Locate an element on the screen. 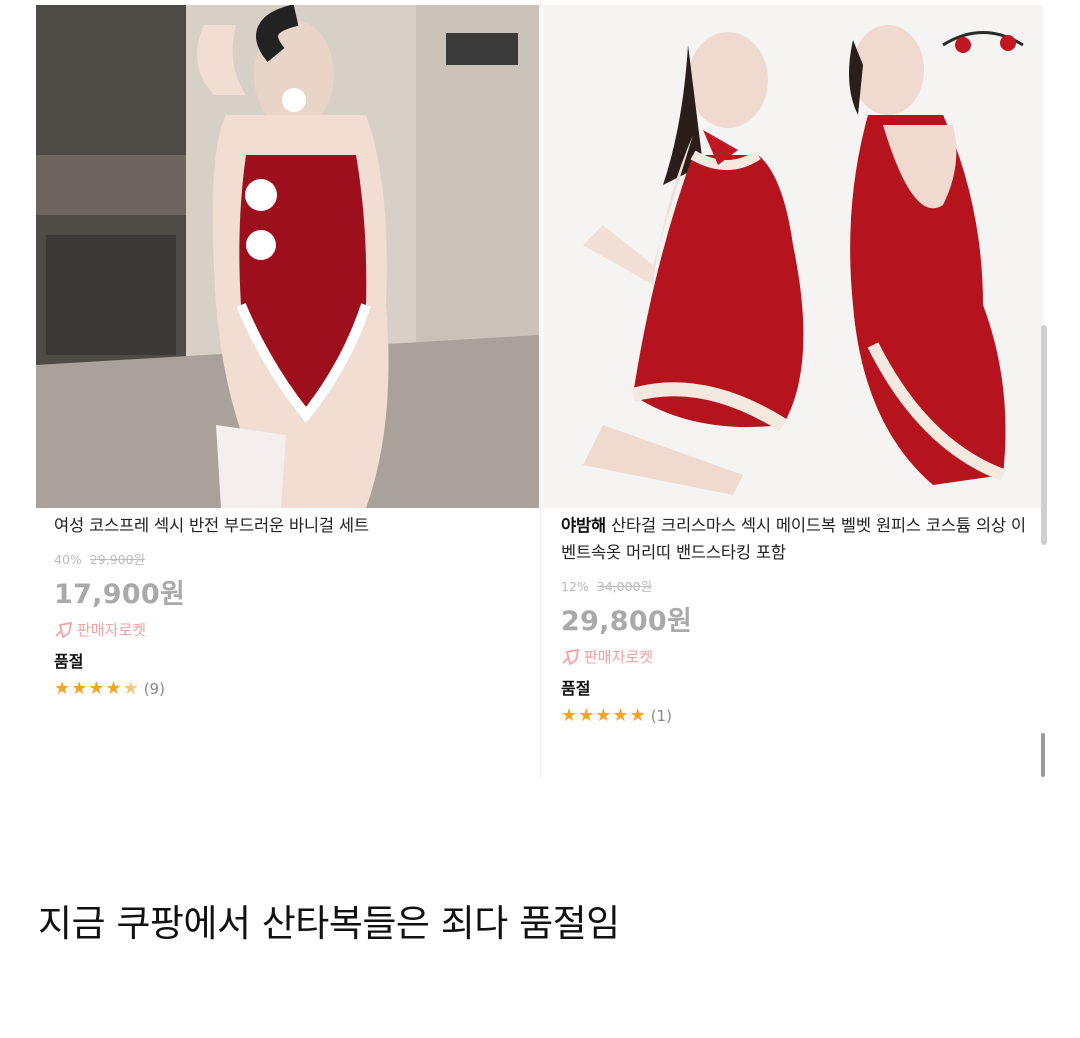 The height and width of the screenshot is (1038, 1080). scrollbar is located at coordinates (1044, 435).